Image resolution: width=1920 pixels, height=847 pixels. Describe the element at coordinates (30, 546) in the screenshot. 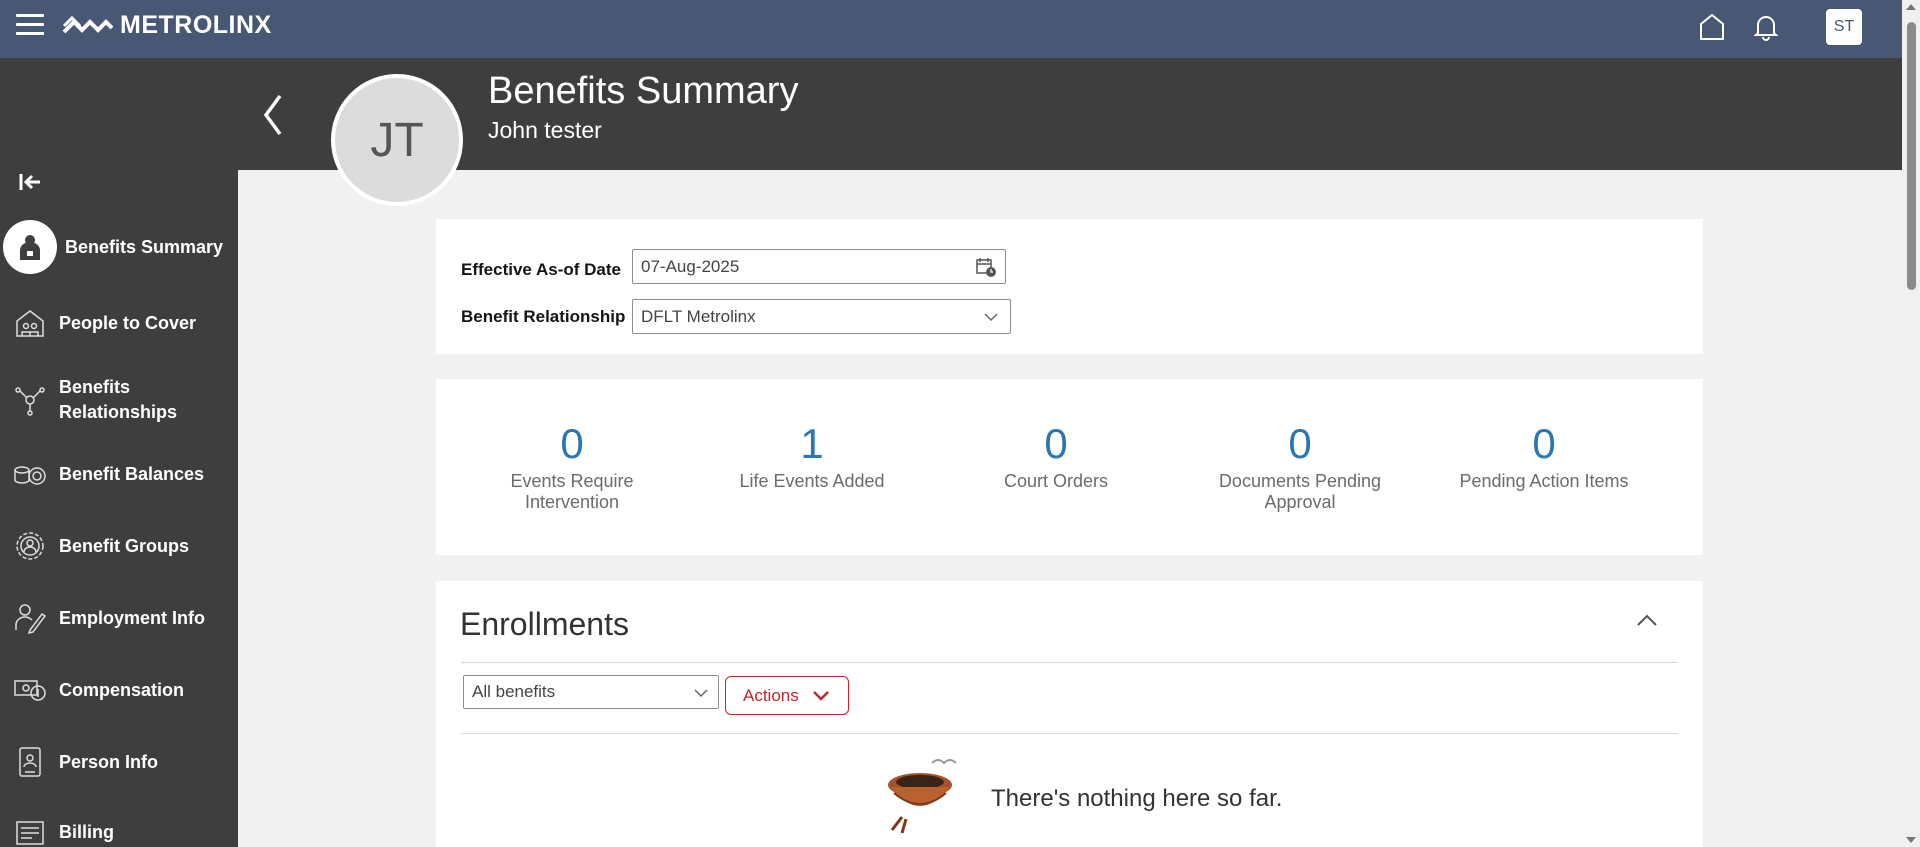

I see `gear-person-icon` at that location.